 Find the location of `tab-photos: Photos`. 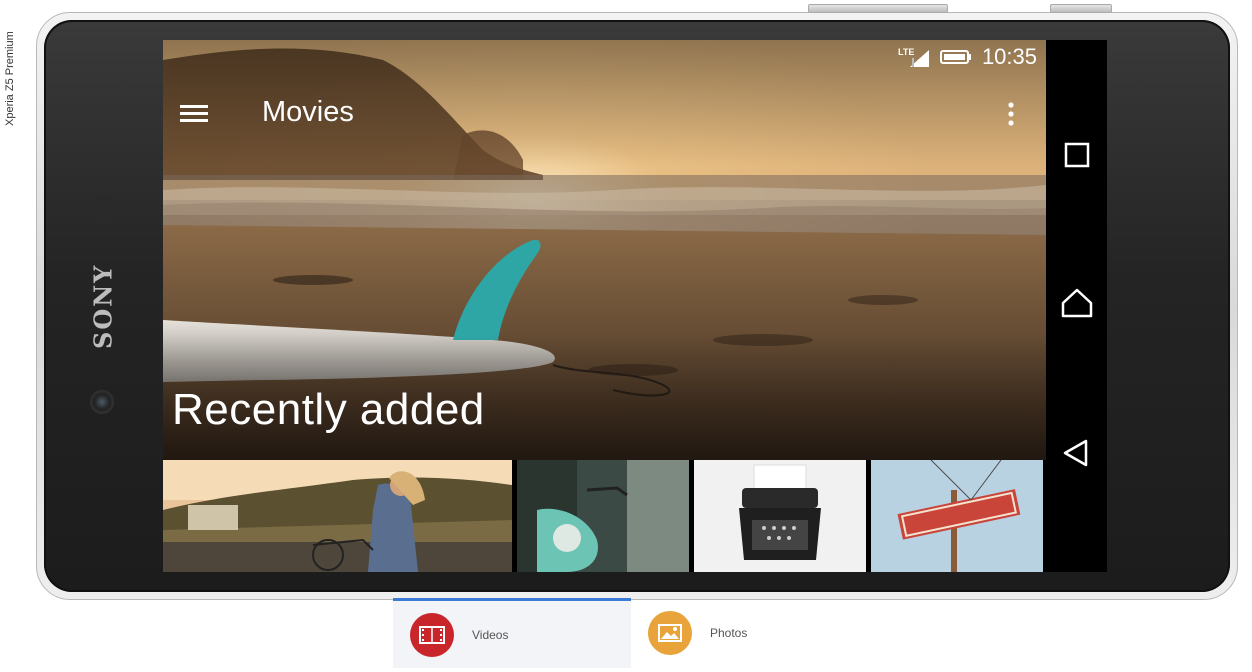

tab-photos: Photos is located at coordinates (750, 633).